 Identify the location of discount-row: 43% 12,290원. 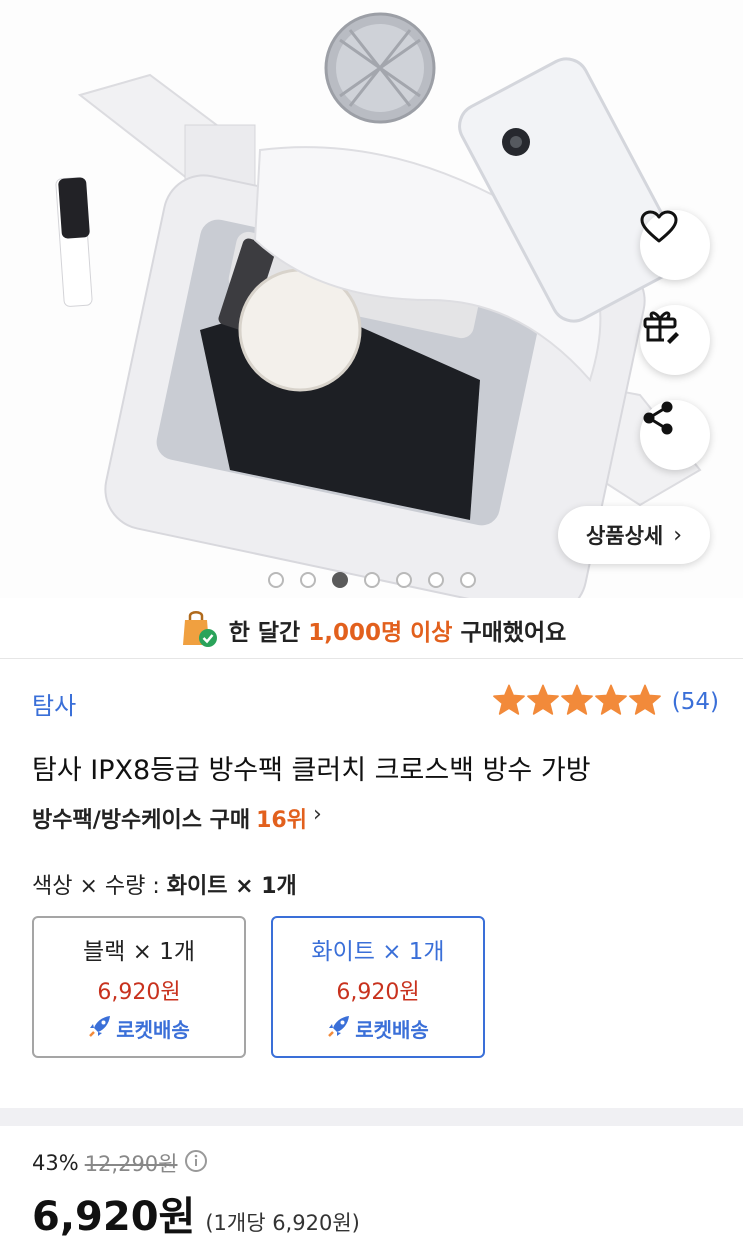
(120, 1163).